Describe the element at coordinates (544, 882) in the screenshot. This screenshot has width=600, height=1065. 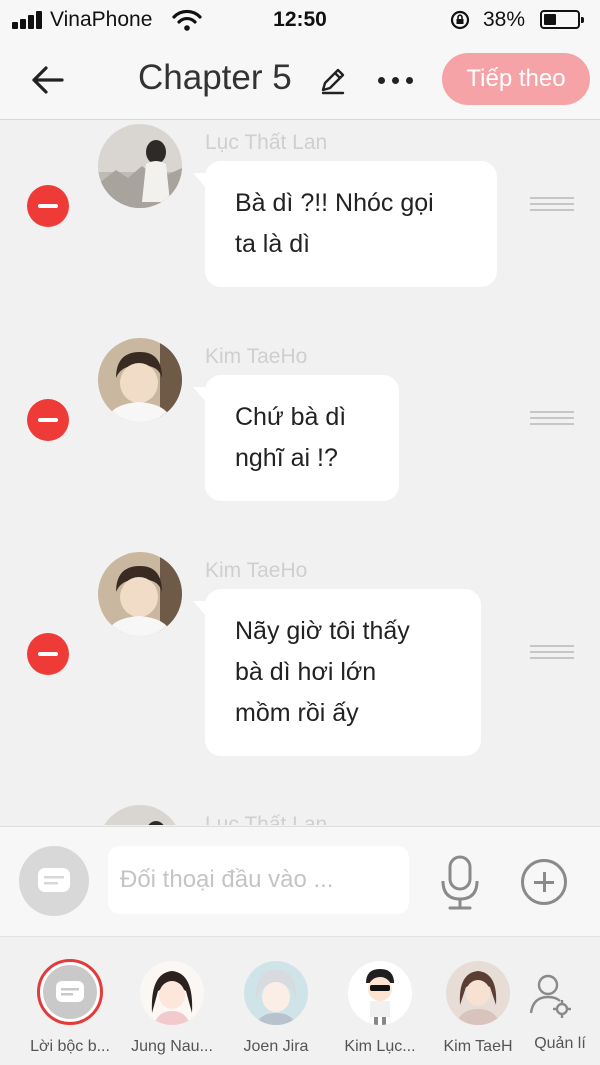
I see `plus-circle-icon` at that location.